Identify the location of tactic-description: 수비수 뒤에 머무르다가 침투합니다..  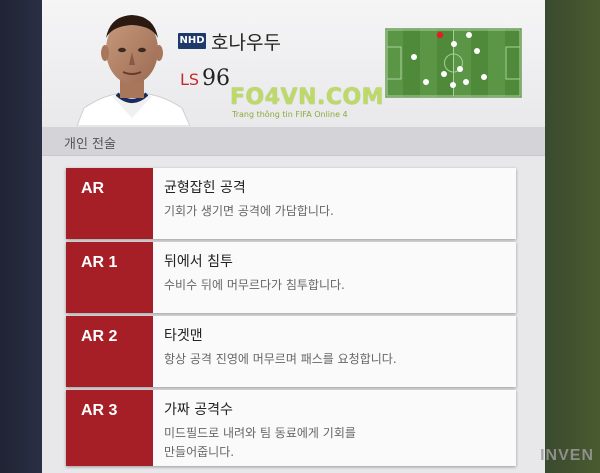
(254, 285).